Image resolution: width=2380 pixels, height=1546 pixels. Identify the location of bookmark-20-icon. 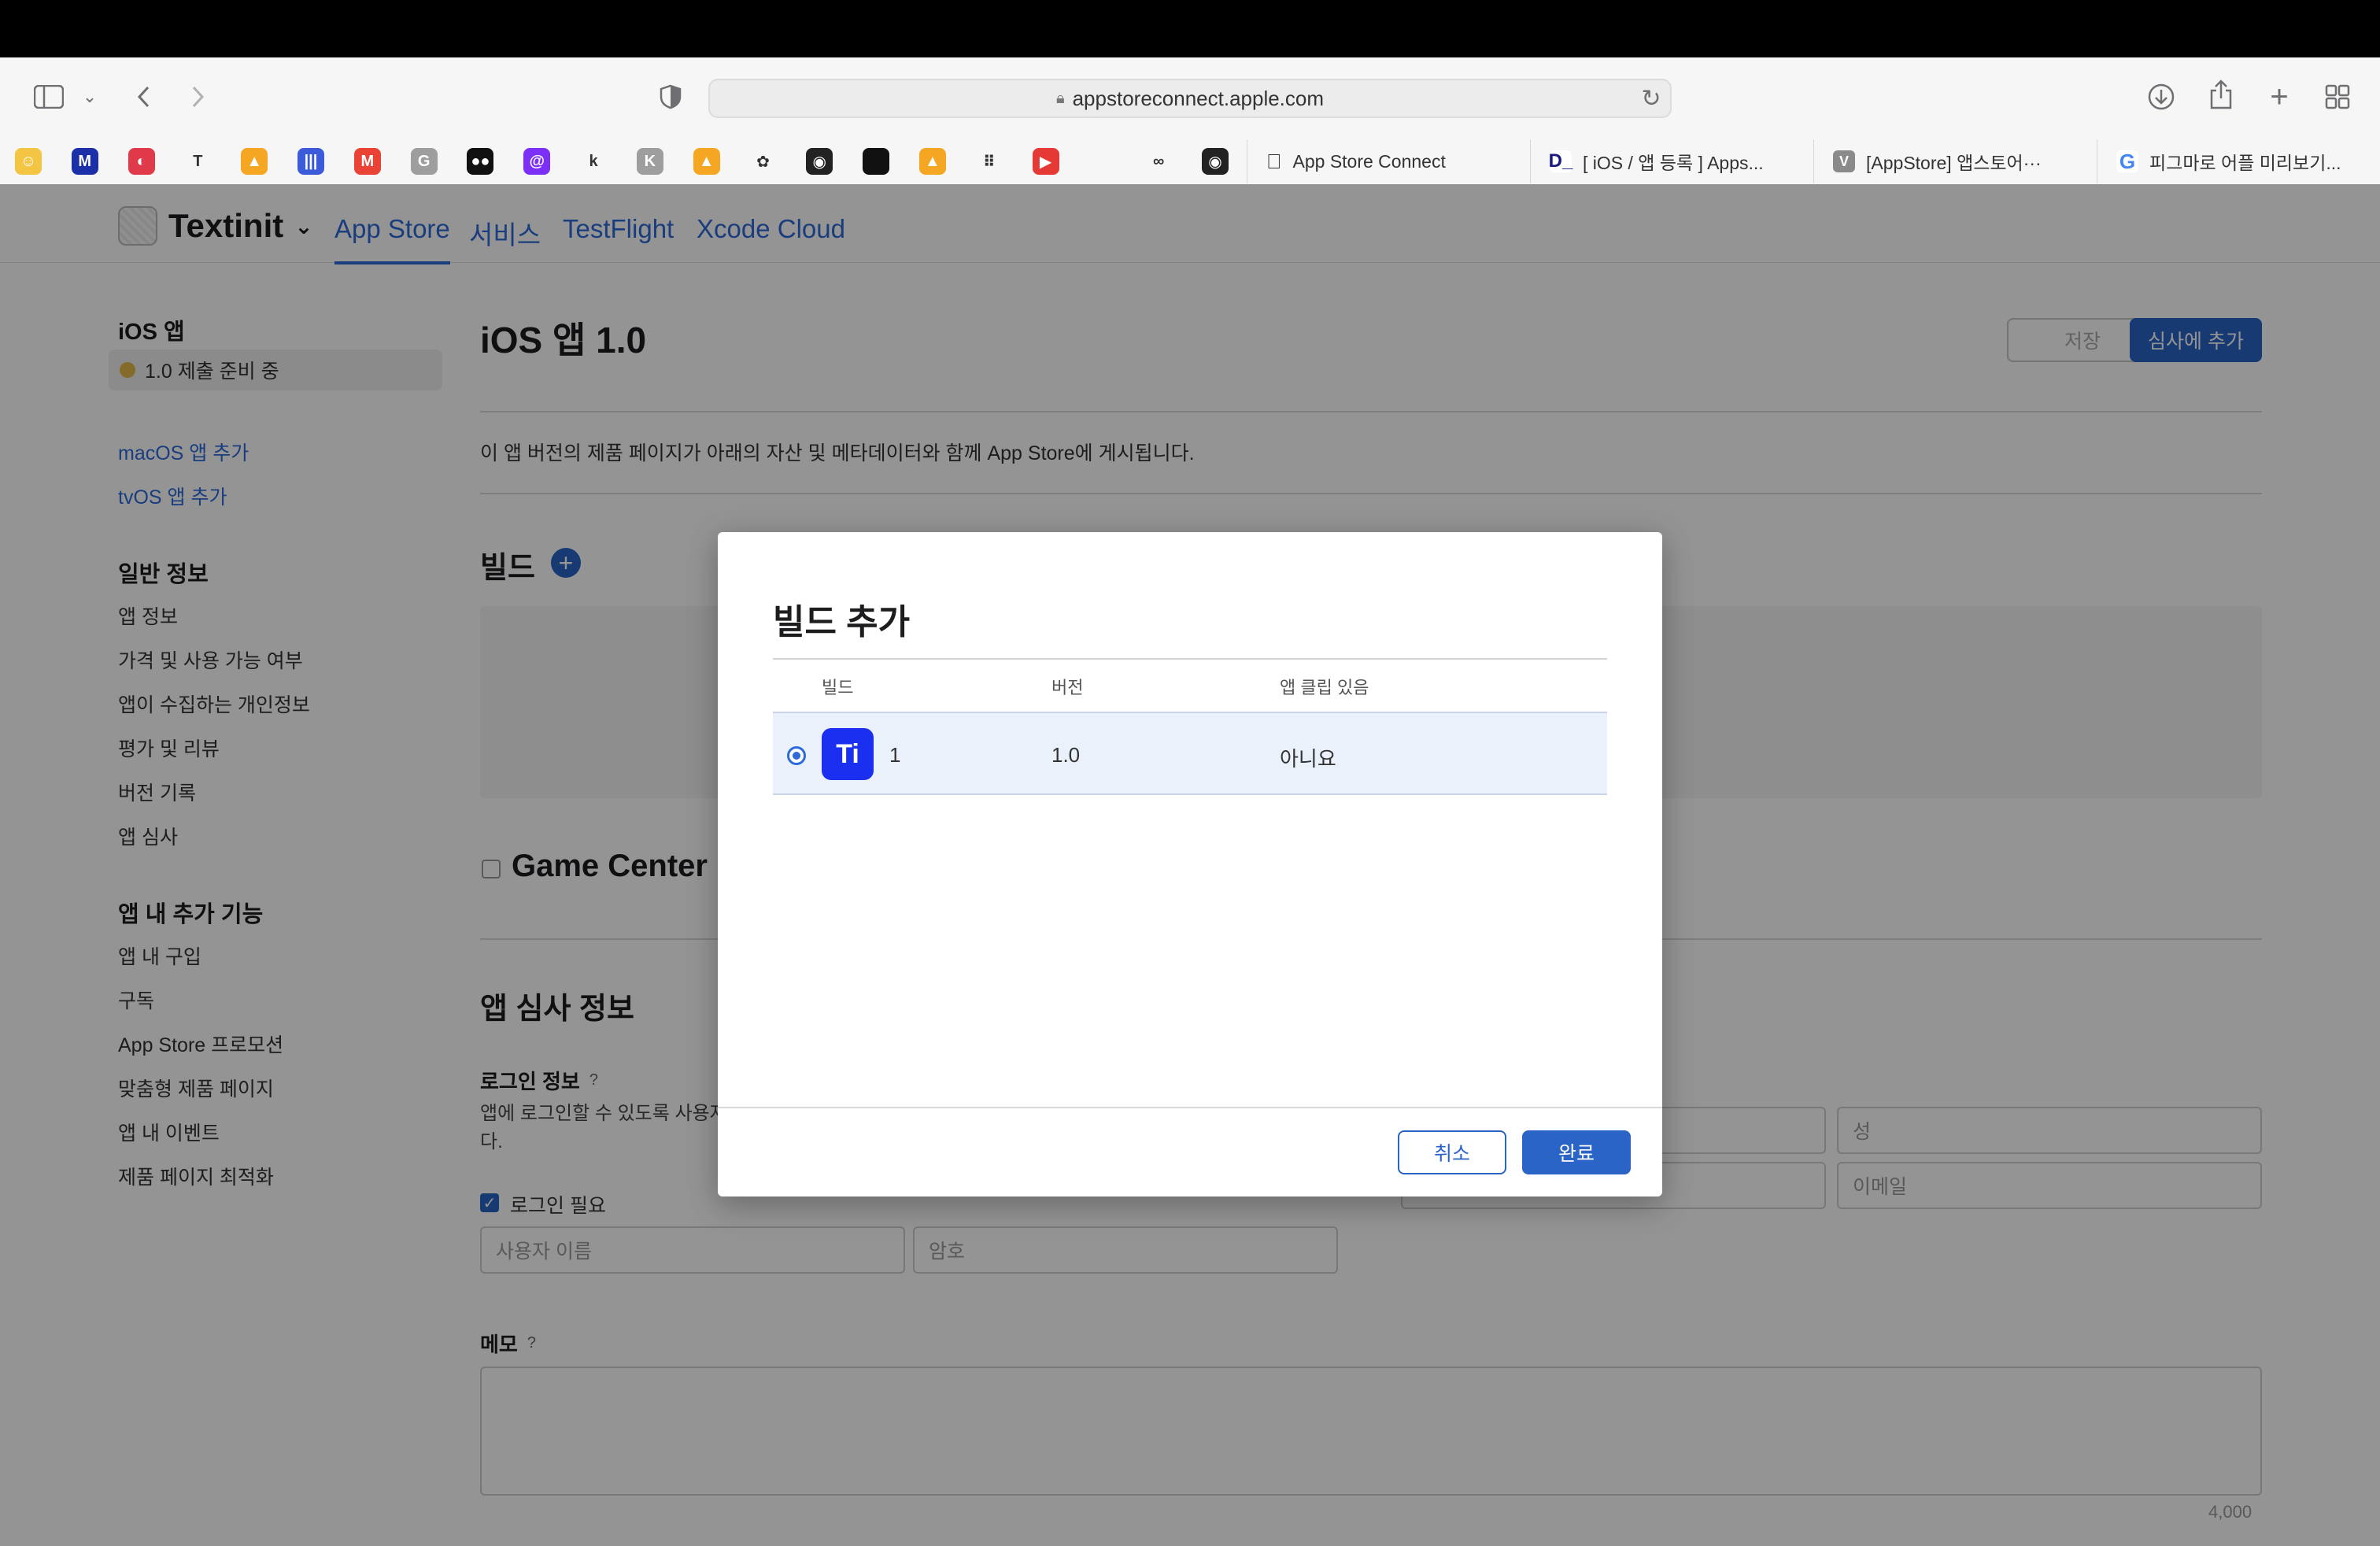
(1102, 161).